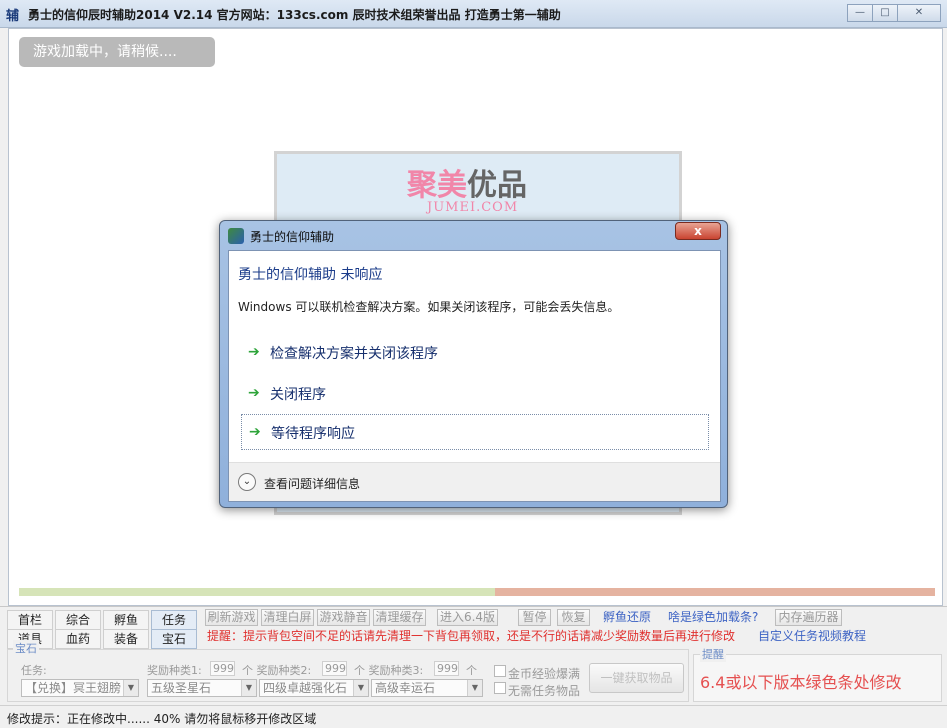 The image size is (947, 728). What do you see at coordinates (222, 668) in the screenshot?
I see `reward1-quantity: 999` at bounding box center [222, 668].